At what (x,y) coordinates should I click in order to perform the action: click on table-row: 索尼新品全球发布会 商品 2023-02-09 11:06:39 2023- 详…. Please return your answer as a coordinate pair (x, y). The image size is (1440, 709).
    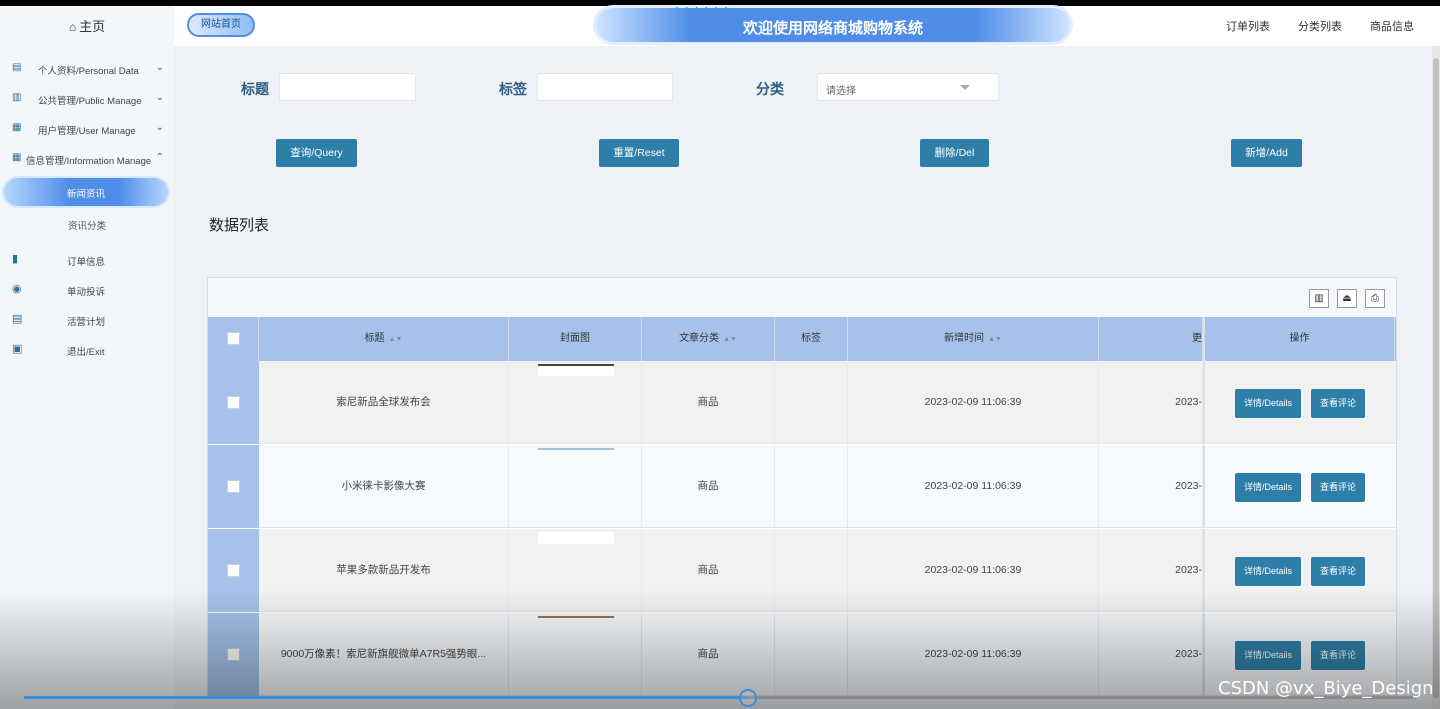
    Looking at the image, I should click on (802, 402).